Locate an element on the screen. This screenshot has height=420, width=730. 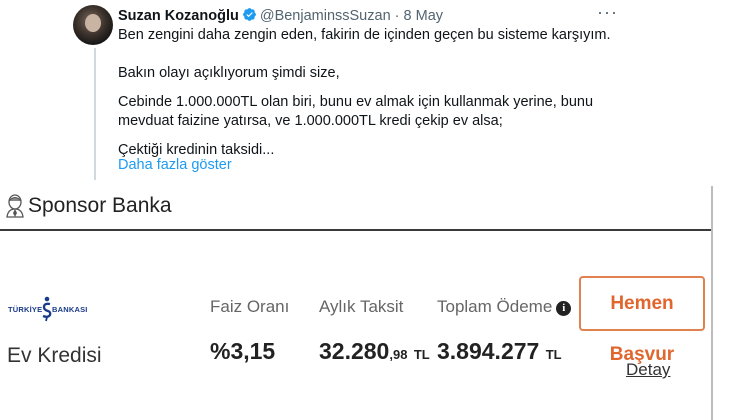
tweet-line-2: Bakın olayı açıklıyorum şimdi size, is located at coordinates (229, 73).